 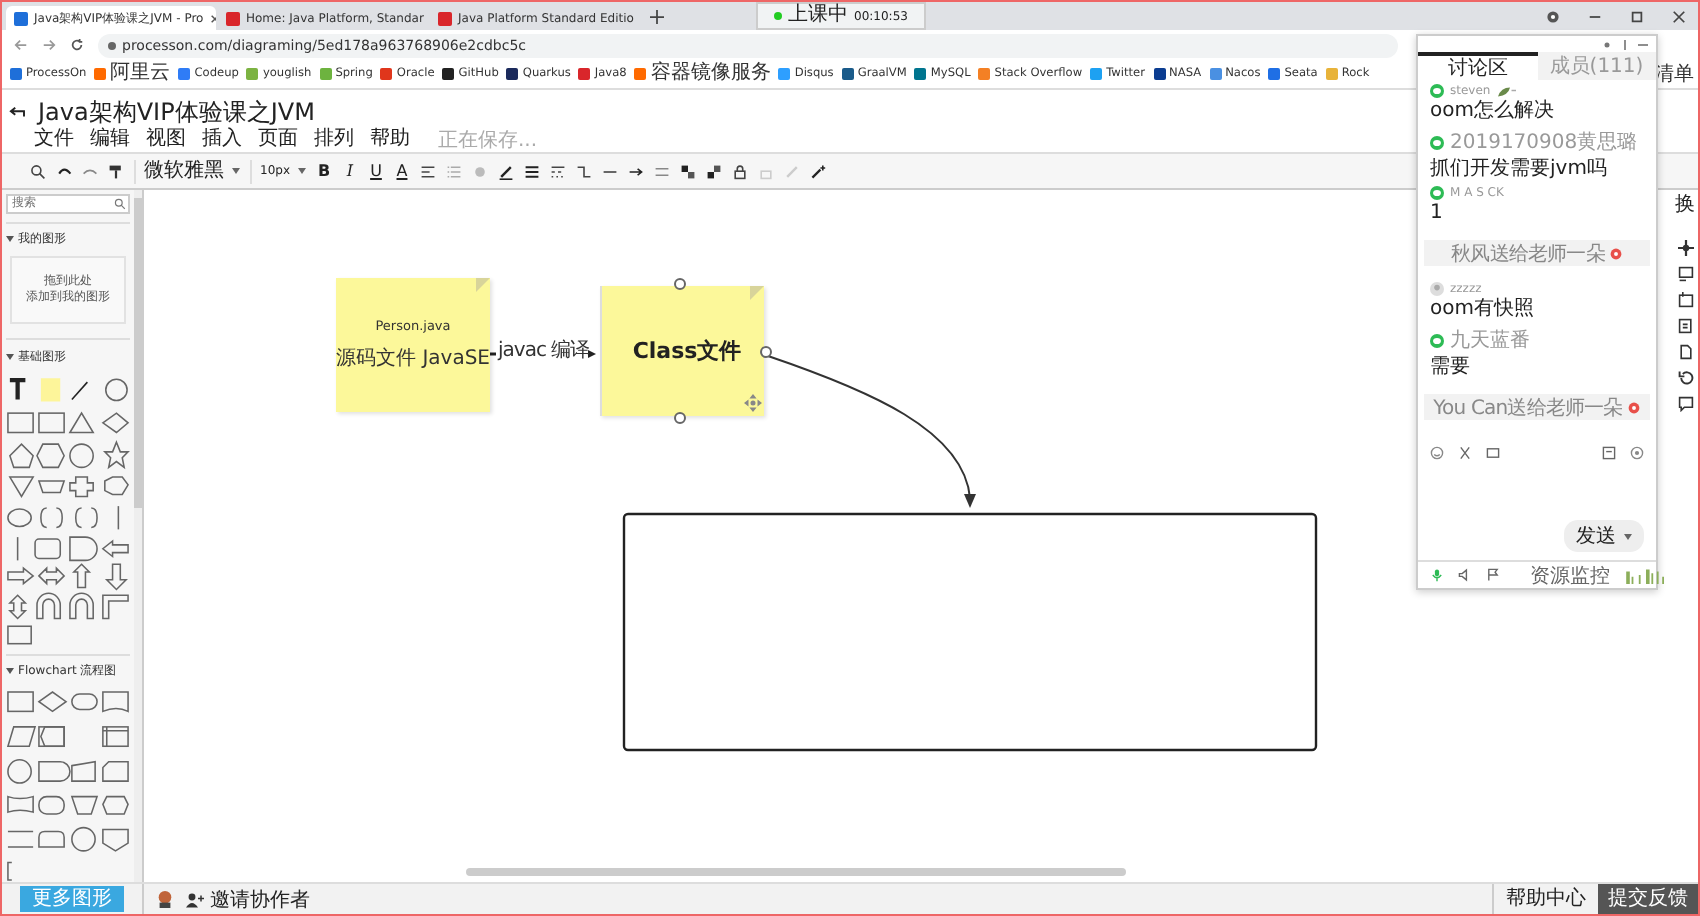 What do you see at coordinates (1625, 44) in the screenshot?
I see `resize-icon` at bounding box center [1625, 44].